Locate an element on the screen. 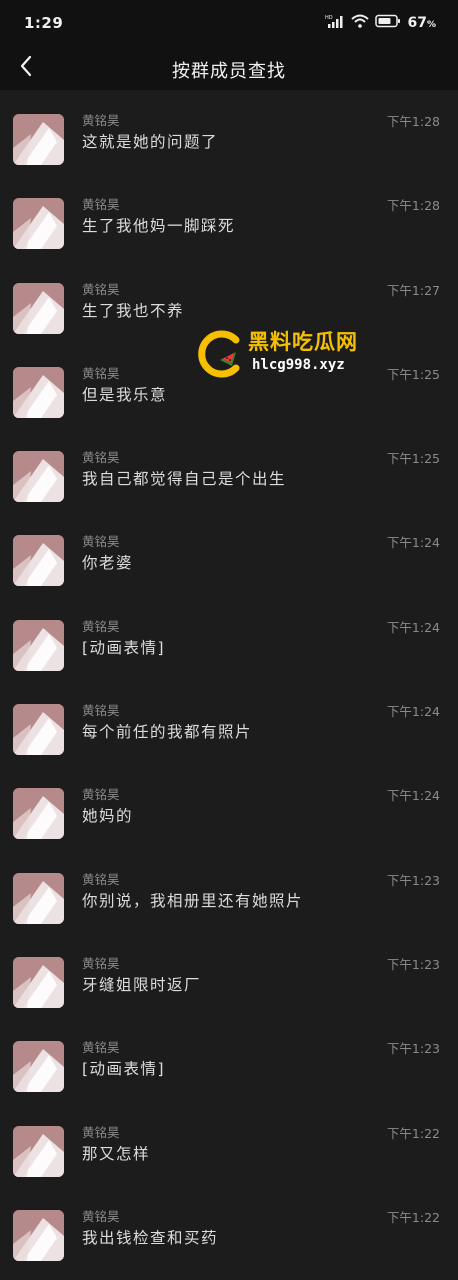  message-time: 下午1:27 is located at coordinates (413, 290).